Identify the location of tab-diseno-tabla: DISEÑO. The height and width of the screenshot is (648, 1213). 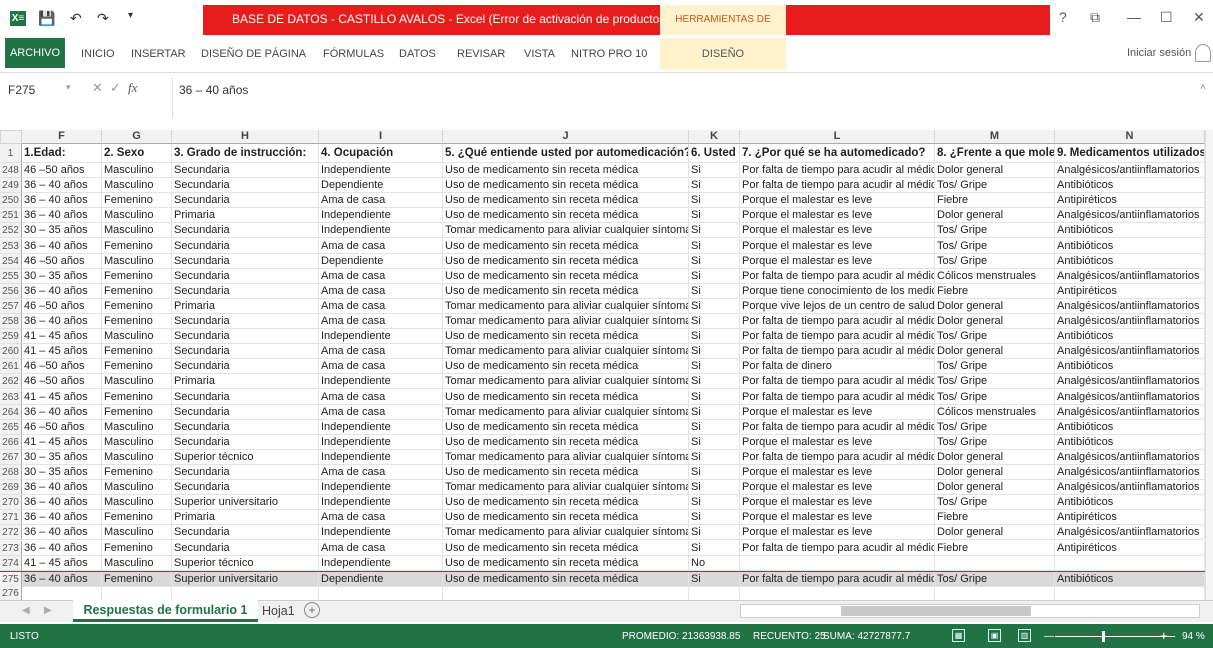
(723, 54).